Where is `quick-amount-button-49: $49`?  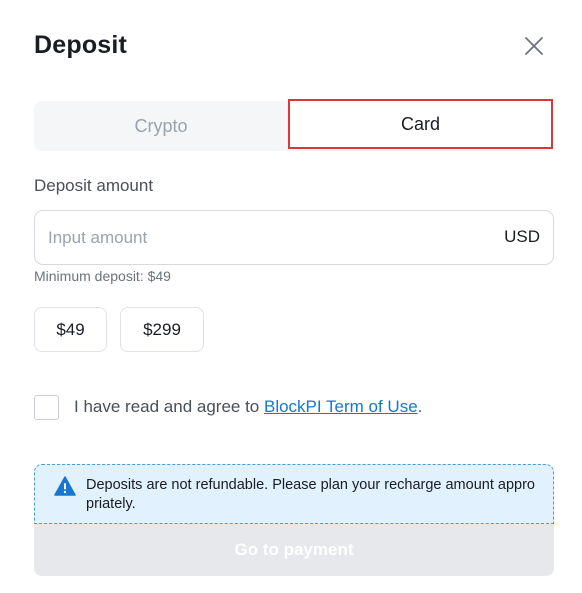 quick-amount-button-49: $49 is located at coordinates (70, 329).